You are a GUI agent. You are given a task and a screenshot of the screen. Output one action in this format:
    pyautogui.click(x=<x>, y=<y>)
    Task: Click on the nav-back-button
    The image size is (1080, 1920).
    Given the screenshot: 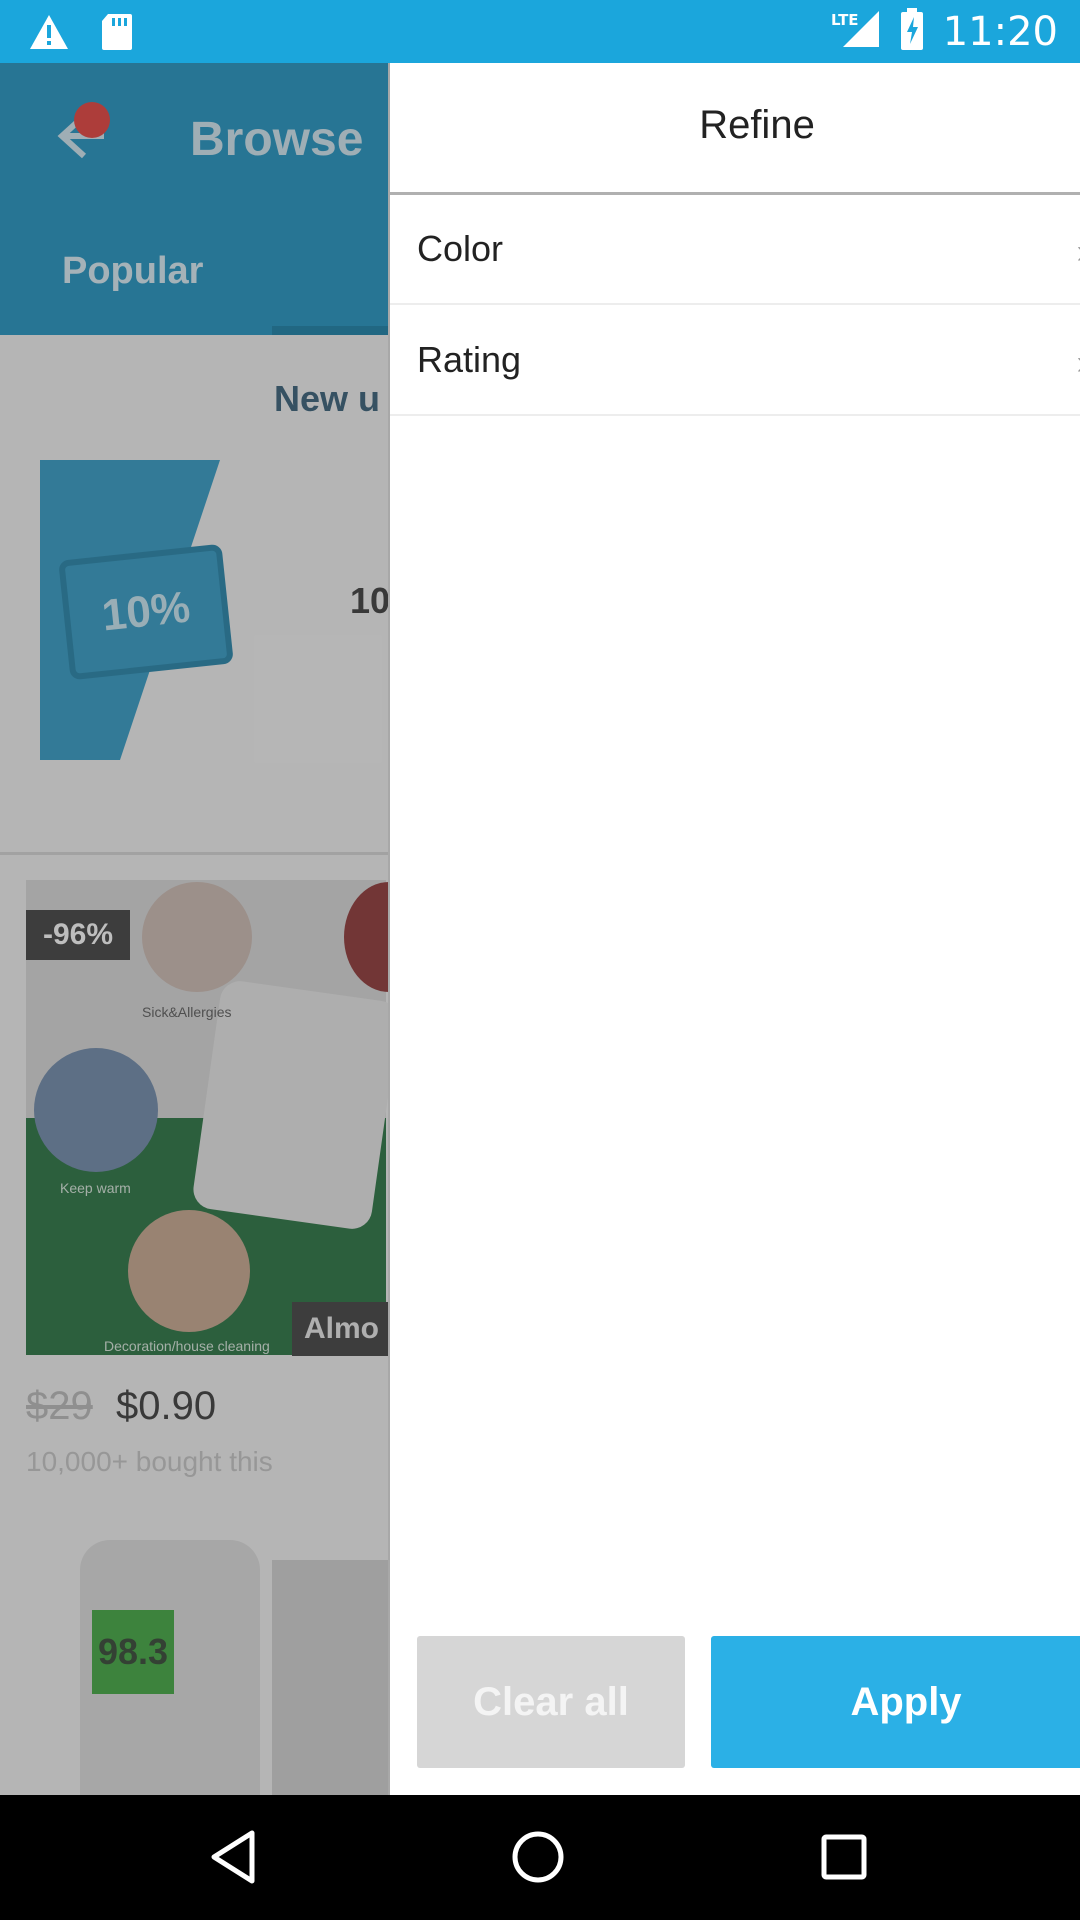 What is the action you would take?
    pyautogui.click(x=236, y=1857)
    